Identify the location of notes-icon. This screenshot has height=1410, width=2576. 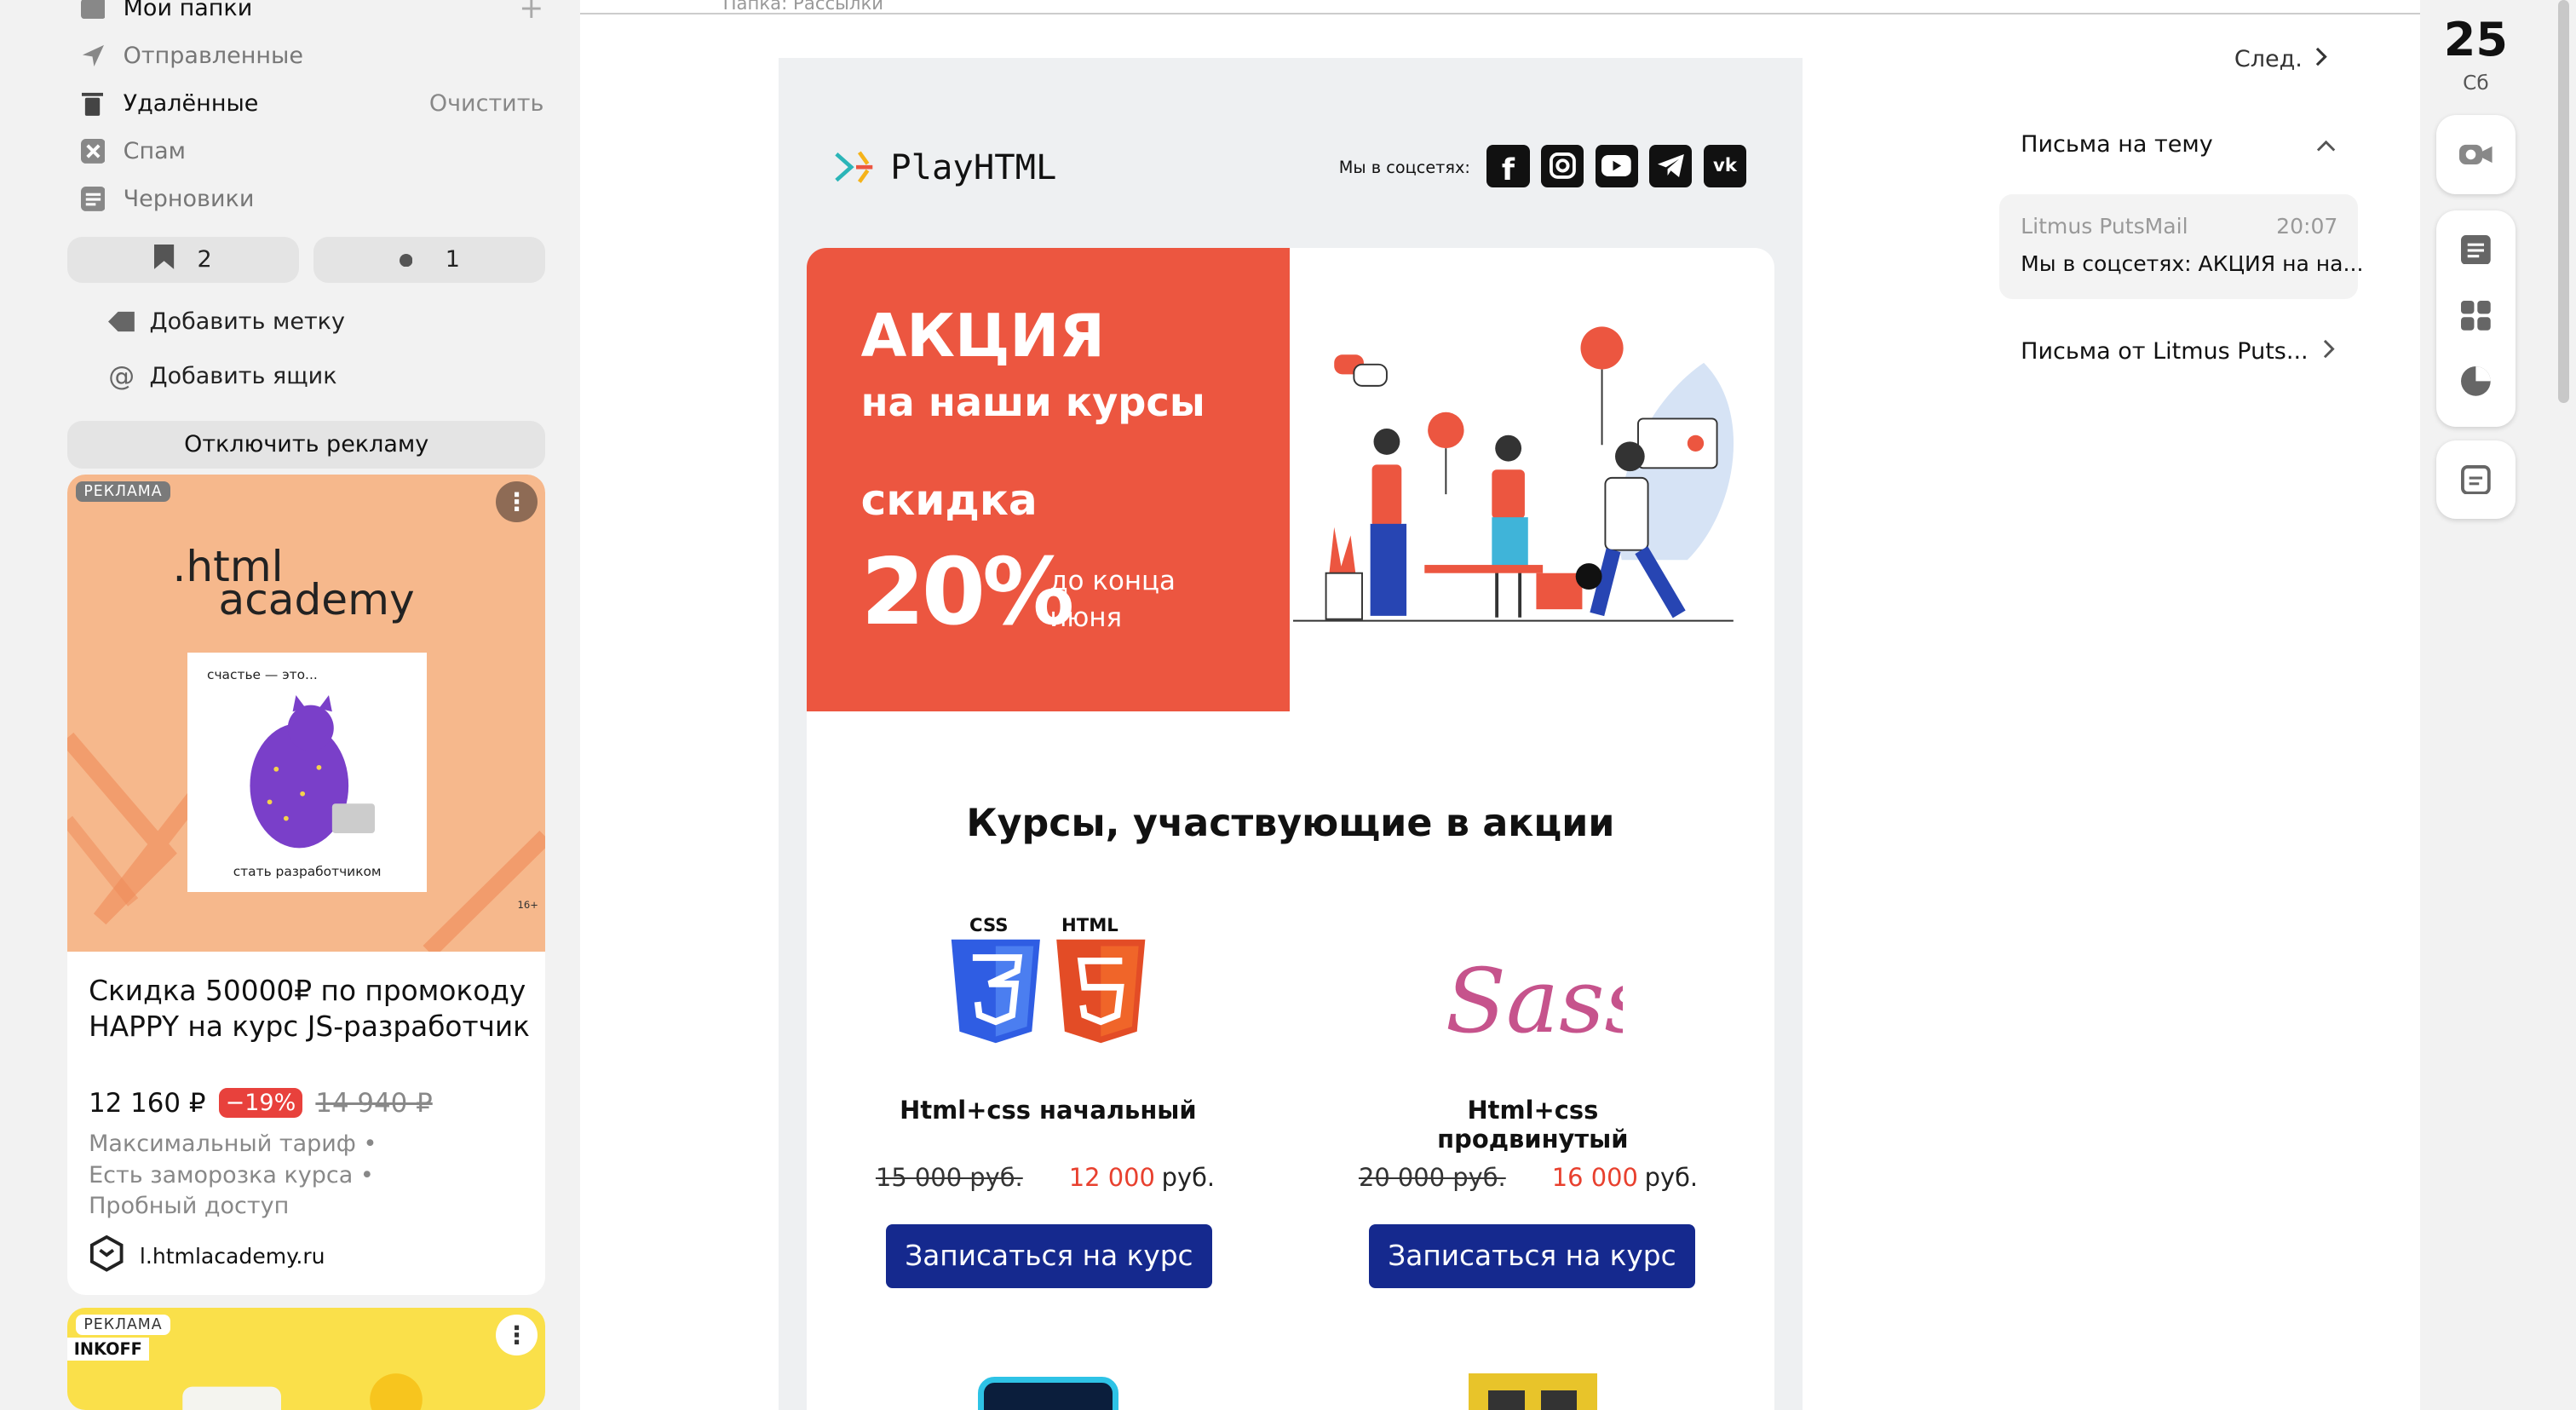
(2475, 249).